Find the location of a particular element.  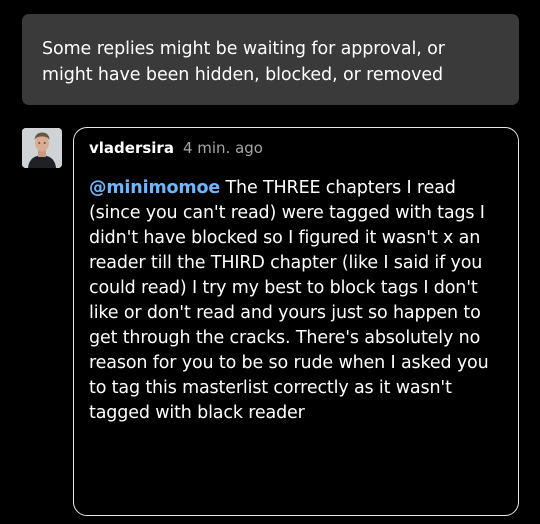

reply-username: vladersira is located at coordinates (131, 148).